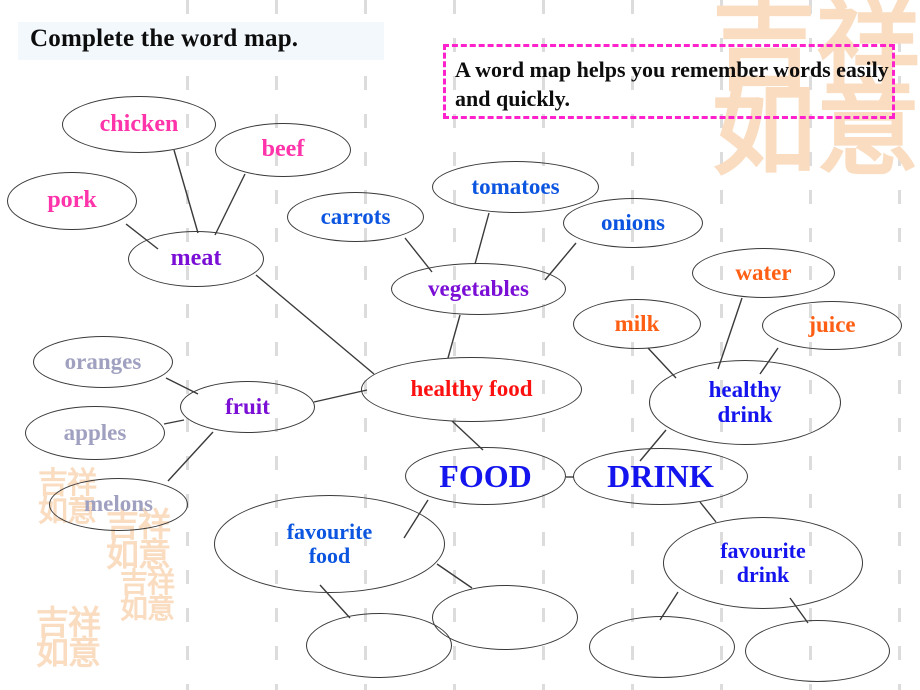 This screenshot has height=690, width=920. I want to click on node-label-favourite-drink: favourite drink, so click(763, 562).